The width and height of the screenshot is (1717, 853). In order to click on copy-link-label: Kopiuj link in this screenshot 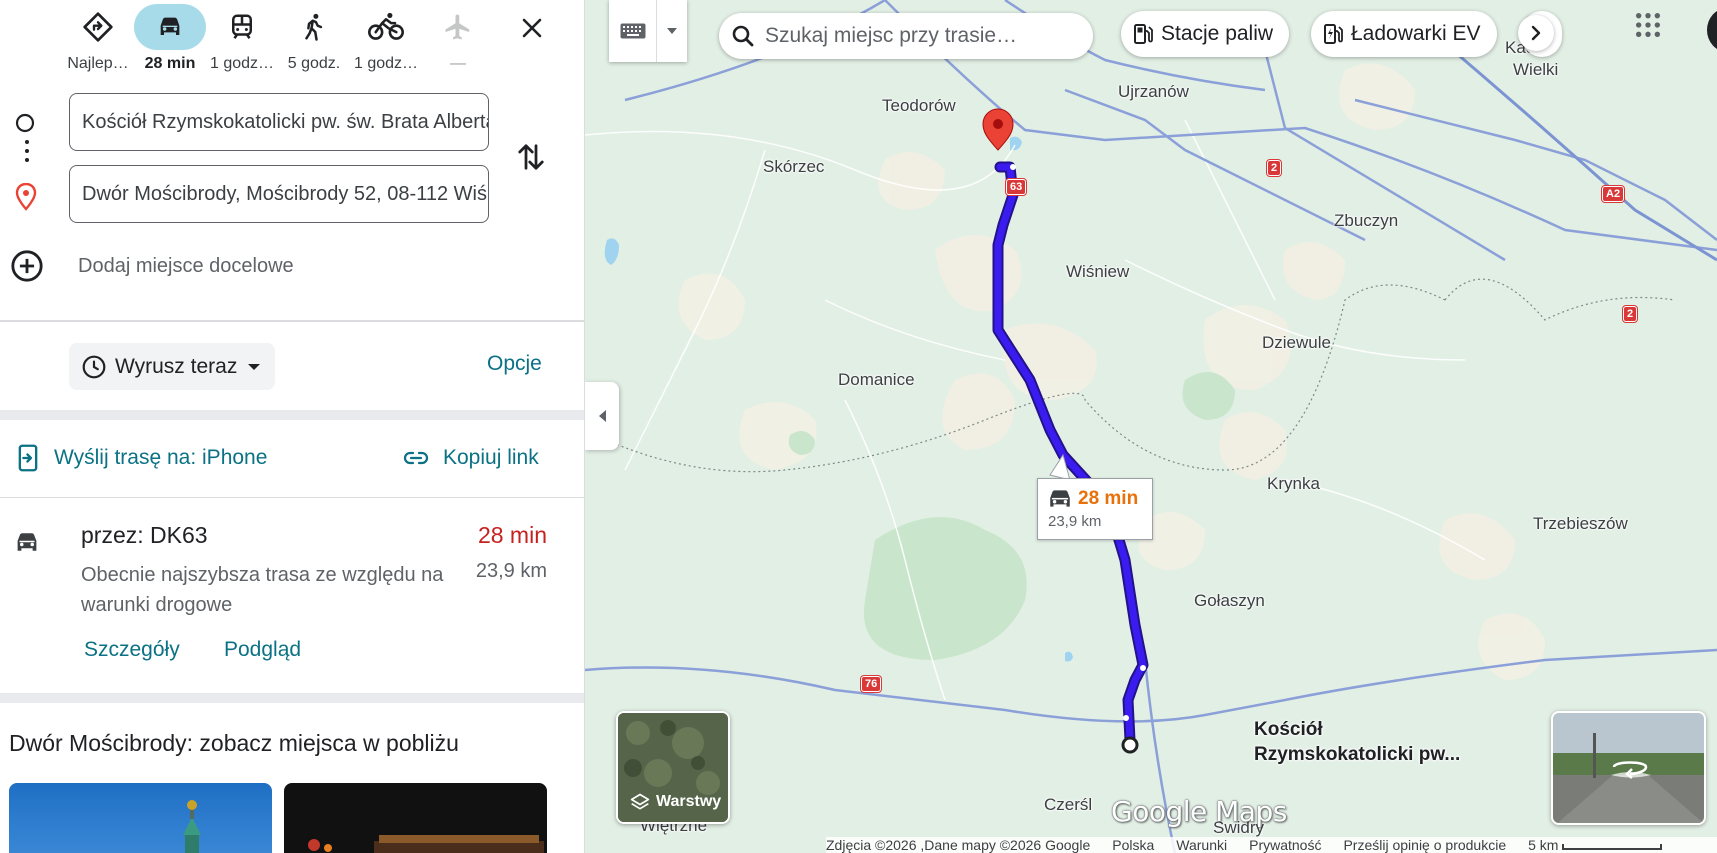, I will do `click(491, 457)`.